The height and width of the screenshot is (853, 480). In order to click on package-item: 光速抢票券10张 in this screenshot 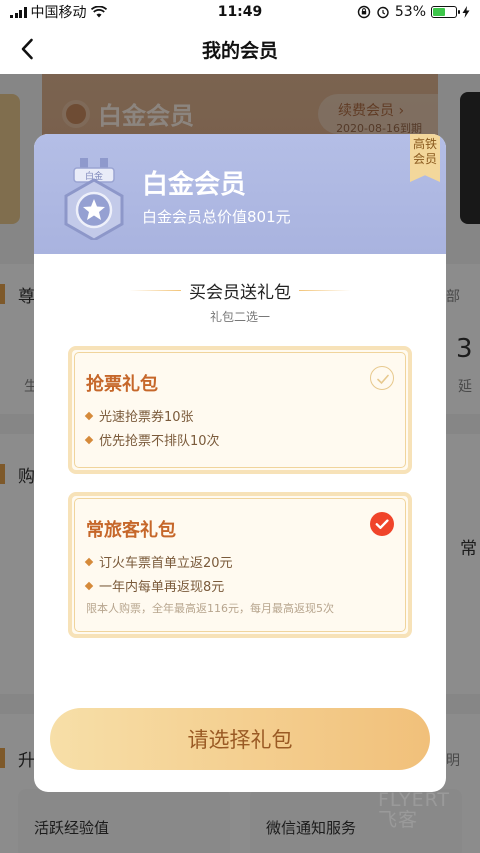, I will do `click(139, 415)`.